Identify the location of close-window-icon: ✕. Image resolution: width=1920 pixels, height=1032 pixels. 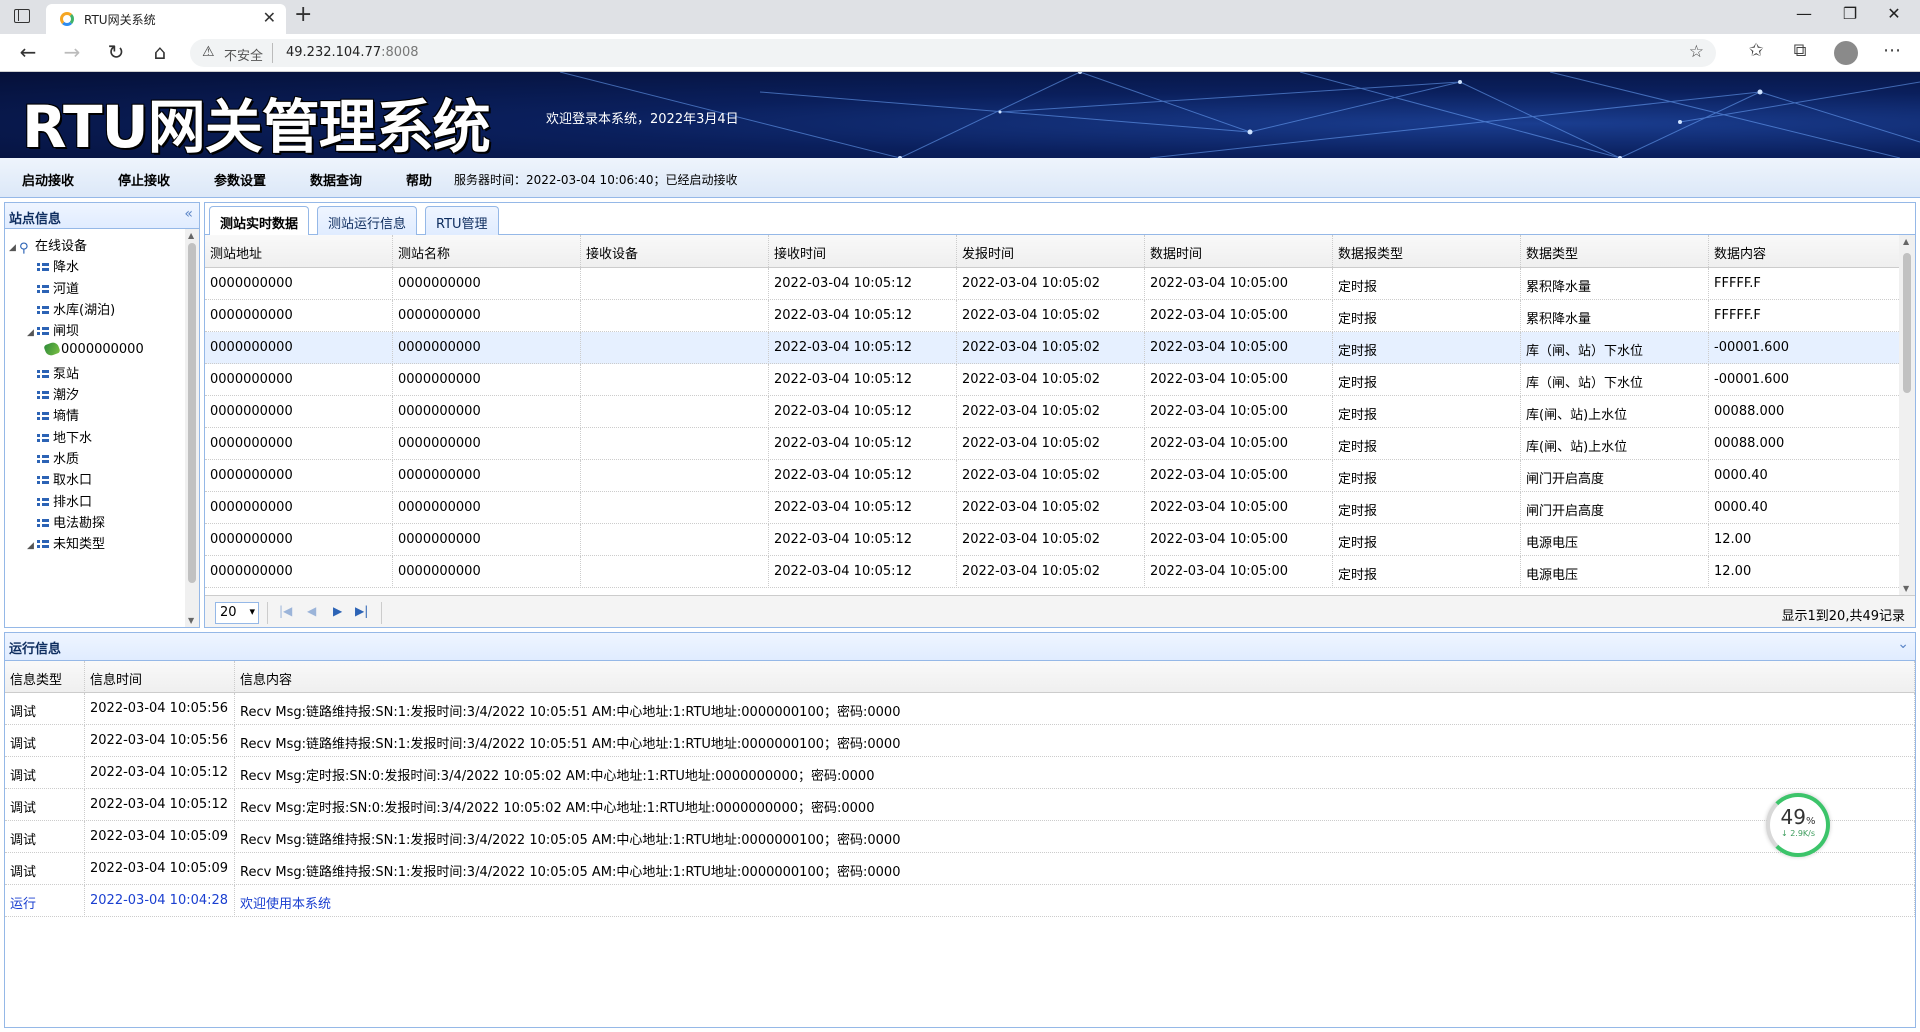
(1894, 13).